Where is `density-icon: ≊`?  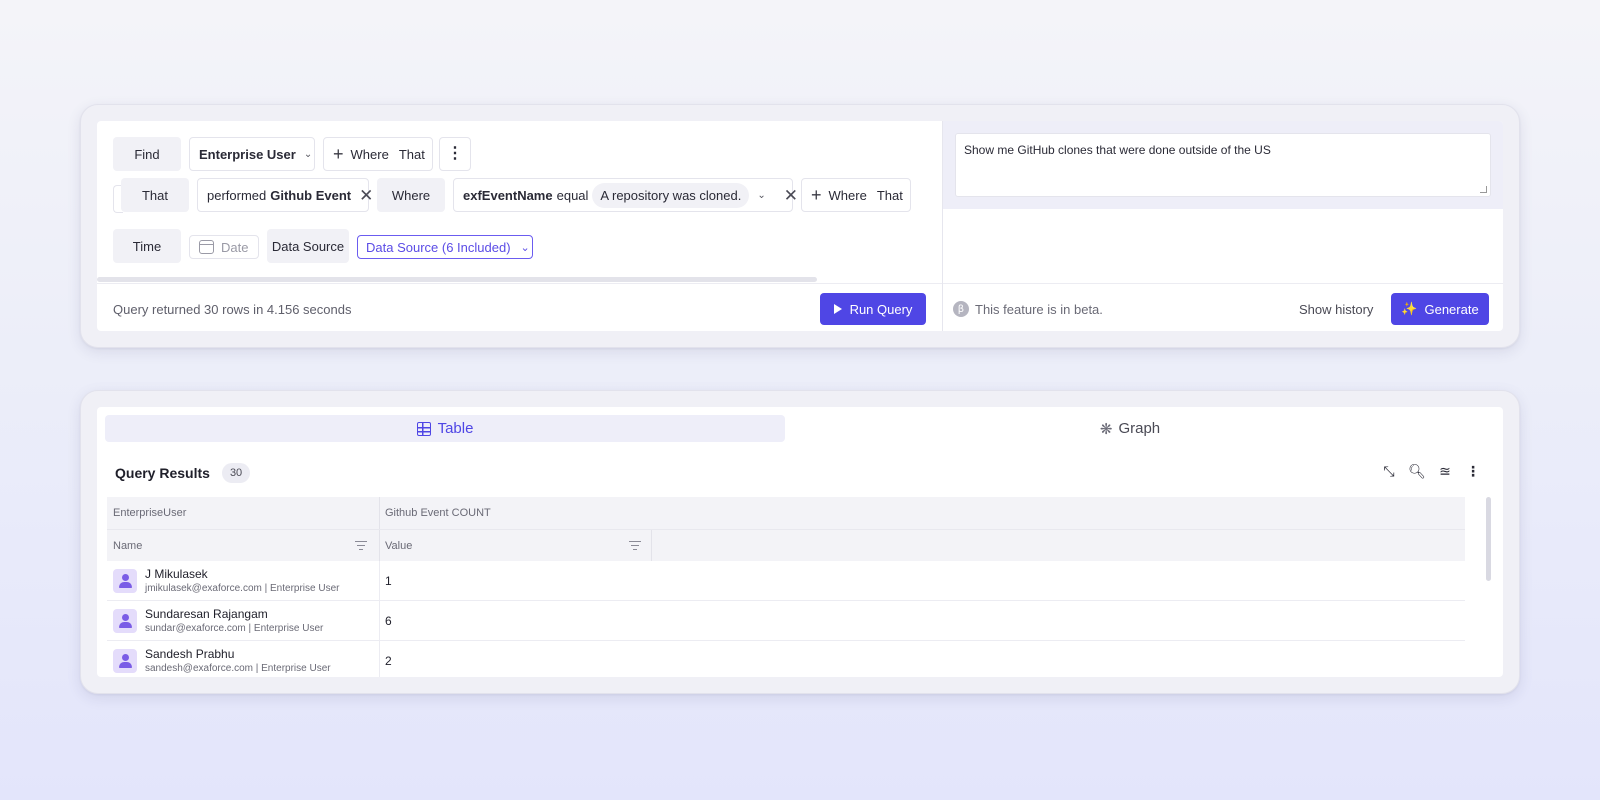
density-icon: ≊ is located at coordinates (1445, 472).